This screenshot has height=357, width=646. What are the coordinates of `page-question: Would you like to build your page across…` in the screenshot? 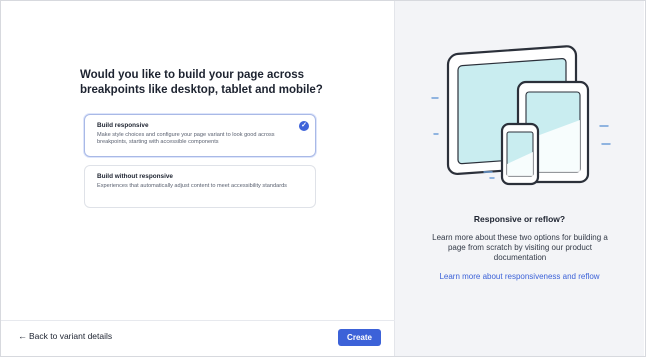 It's located at (210, 83).